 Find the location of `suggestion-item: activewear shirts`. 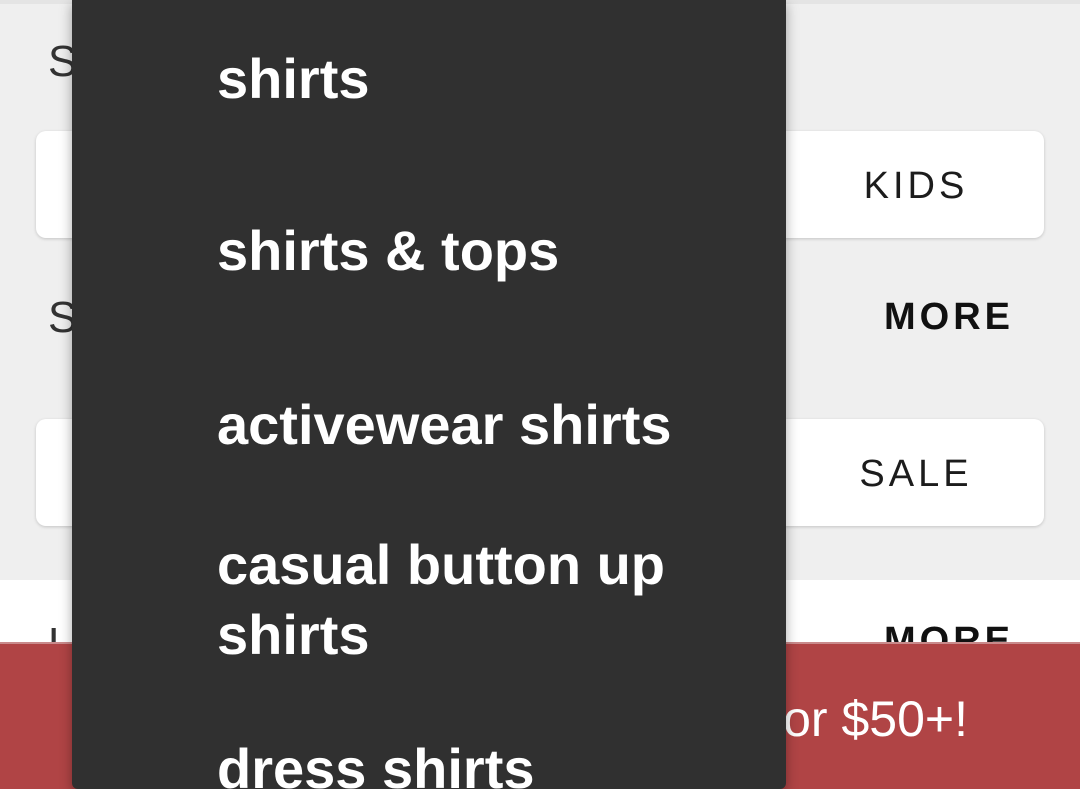

suggestion-item: activewear shirts is located at coordinates (477, 425).